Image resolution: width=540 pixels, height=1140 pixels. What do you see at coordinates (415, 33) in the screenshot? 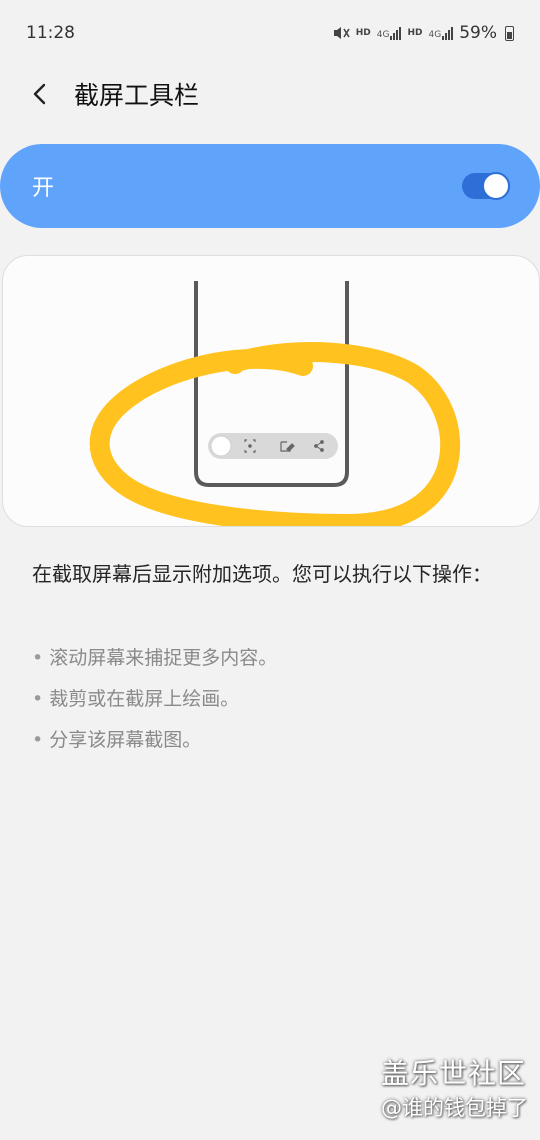
I see `hd-icon-2: HD` at bounding box center [415, 33].